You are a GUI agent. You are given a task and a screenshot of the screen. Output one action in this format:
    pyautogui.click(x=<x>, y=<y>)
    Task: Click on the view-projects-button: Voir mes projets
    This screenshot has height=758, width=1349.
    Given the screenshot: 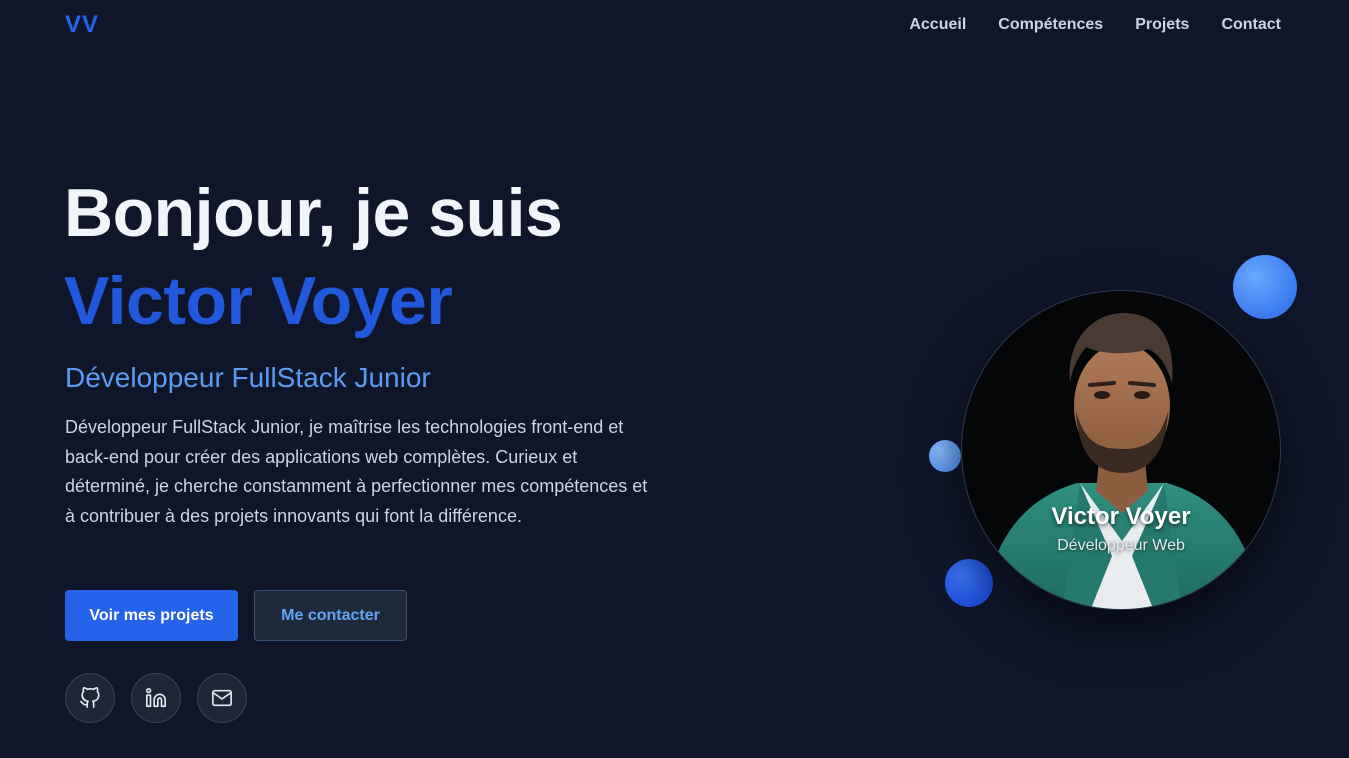 What is the action you would take?
    pyautogui.click(x=151, y=615)
    